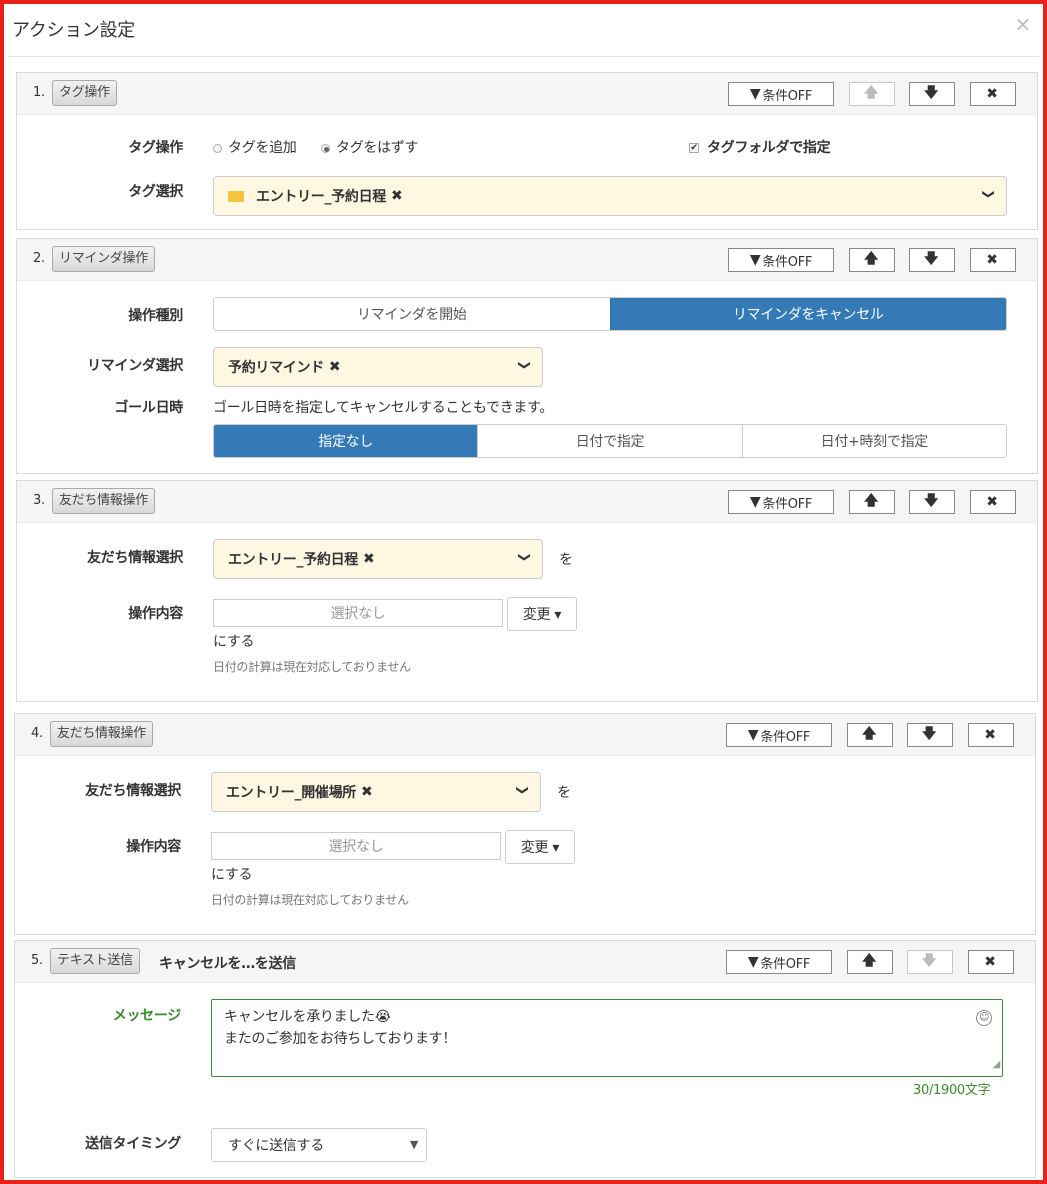  I want to click on panel-summary: キャンセルを…を送信, so click(227, 964).